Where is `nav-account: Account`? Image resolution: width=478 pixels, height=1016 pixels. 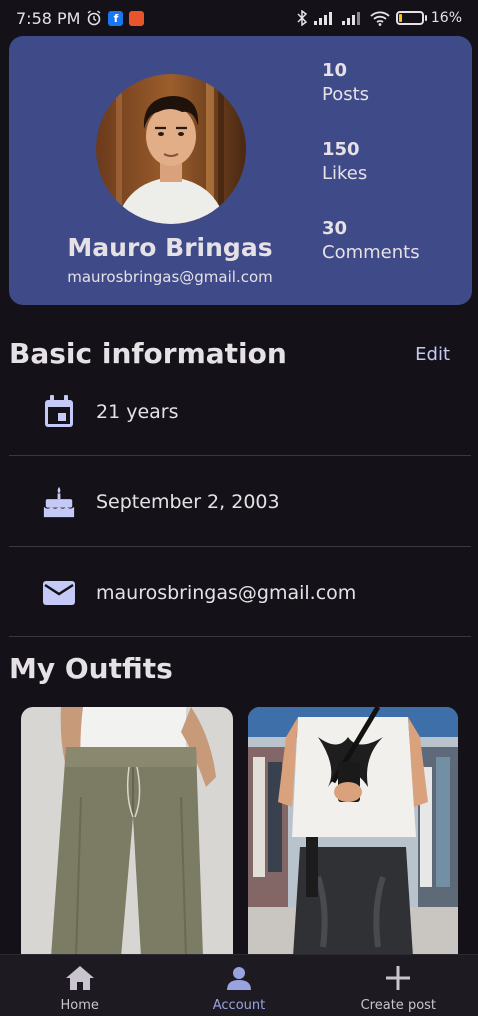 nav-account: Account is located at coordinates (238, 985).